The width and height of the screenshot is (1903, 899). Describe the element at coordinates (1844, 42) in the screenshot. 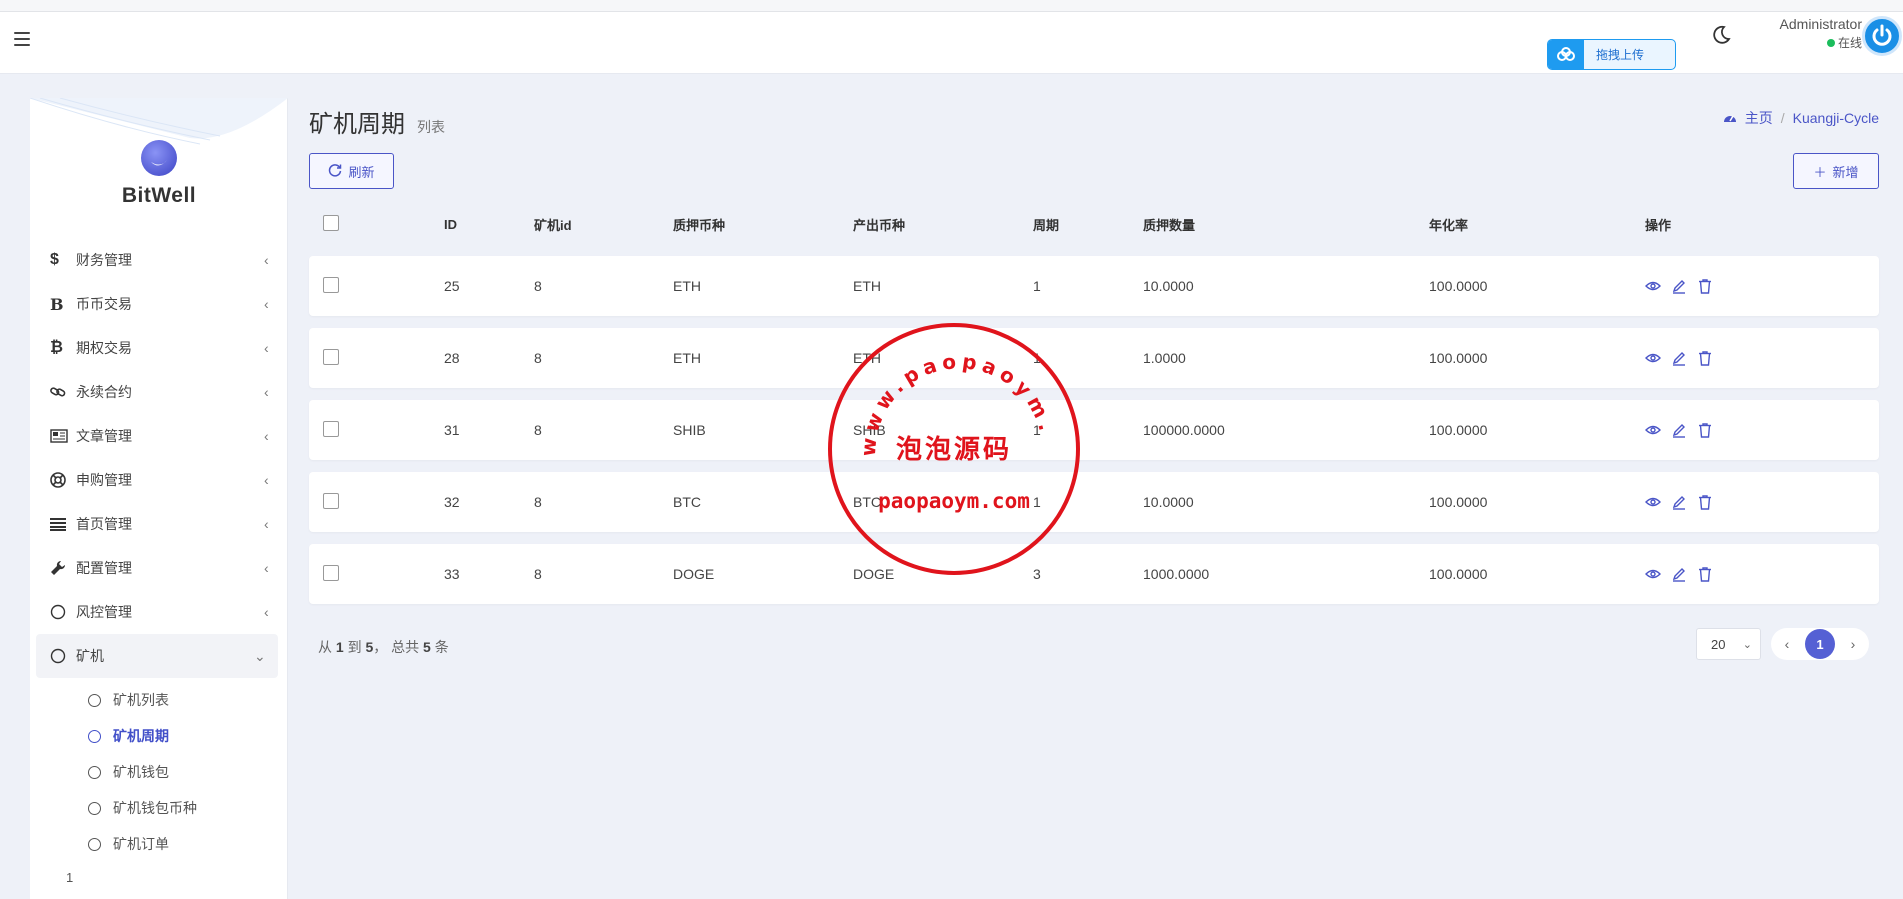

I see `user-status: 在线` at that location.